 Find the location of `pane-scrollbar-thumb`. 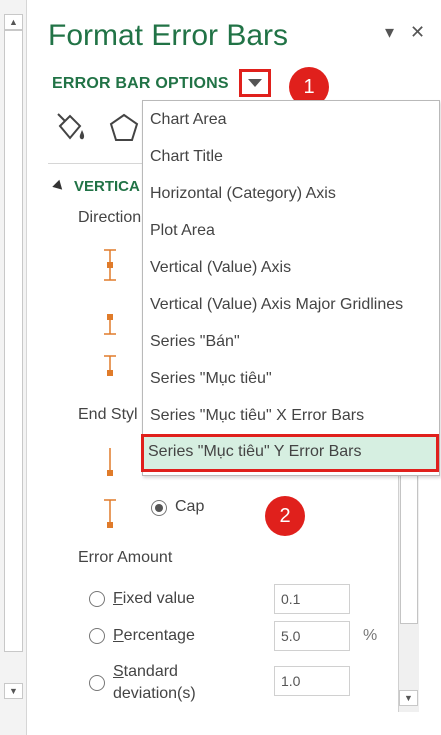

pane-scrollbar-thumb is located at coordinates (409, 549).